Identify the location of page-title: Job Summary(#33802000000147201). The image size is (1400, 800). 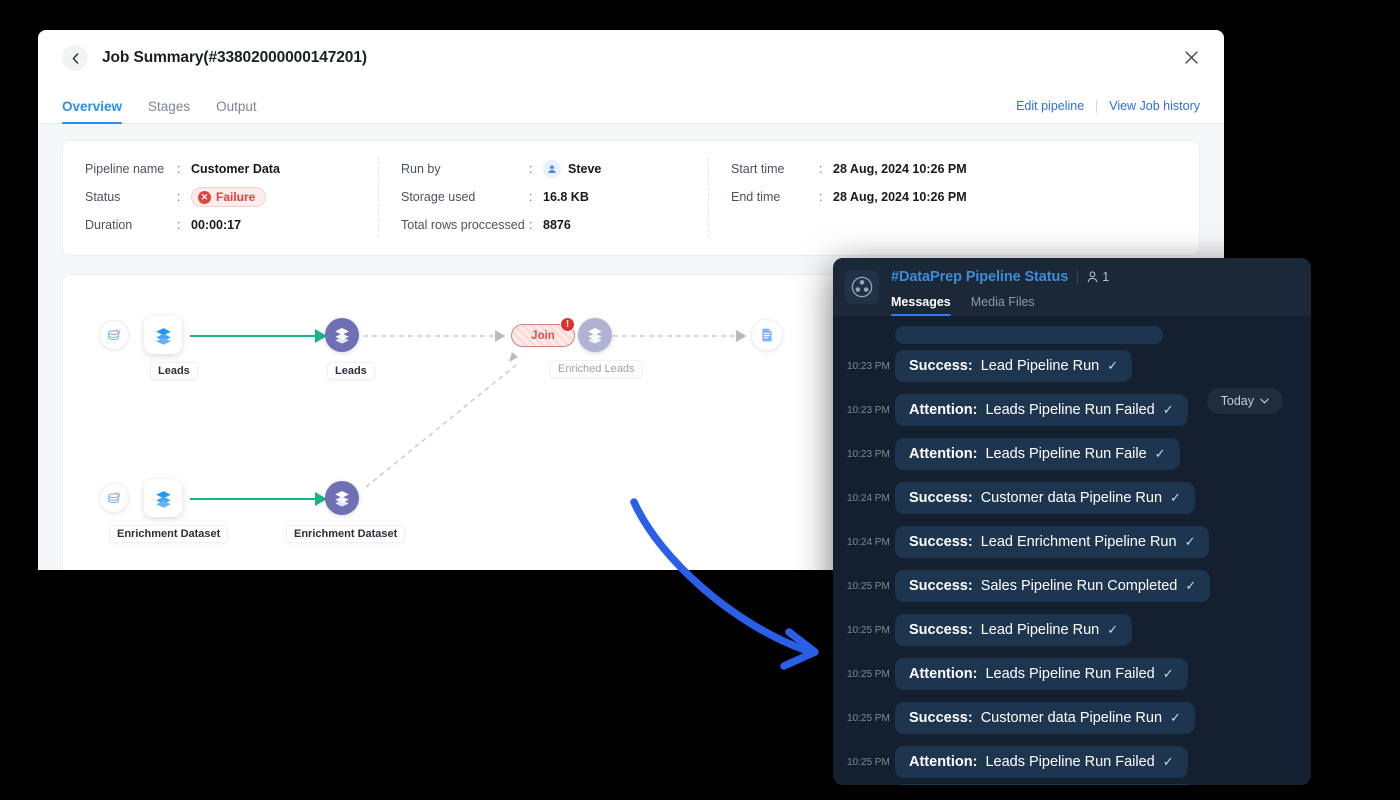
(234, 57).